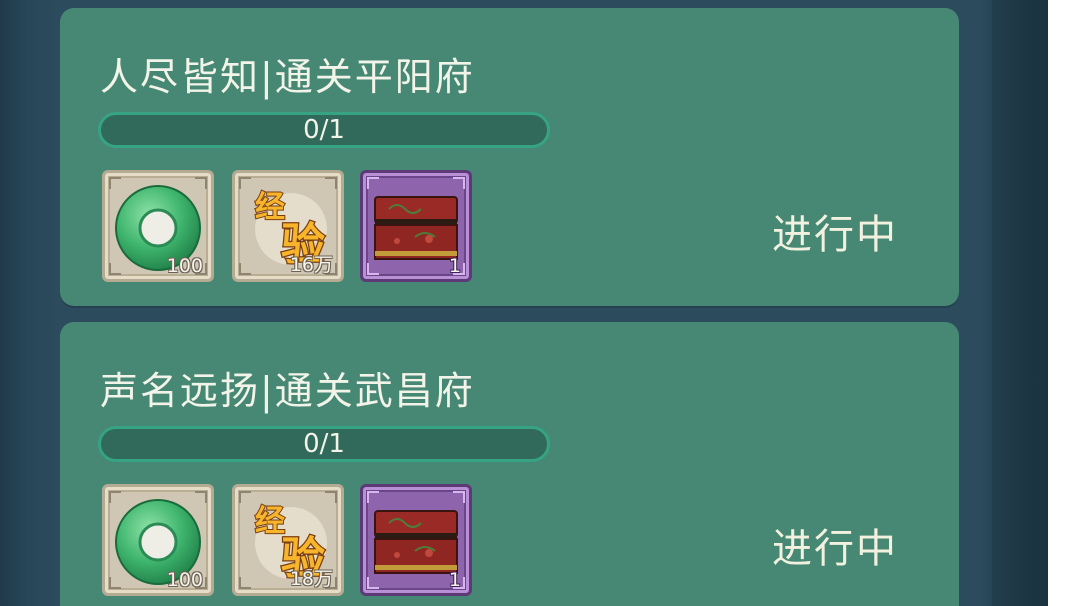 This screenshot has width=1080, height=606. What do you see at coordinates (287, 391) in the screenshot?
I see `quest-title: 声名远扬|通关武昌府` at bounding box center [287, 391].